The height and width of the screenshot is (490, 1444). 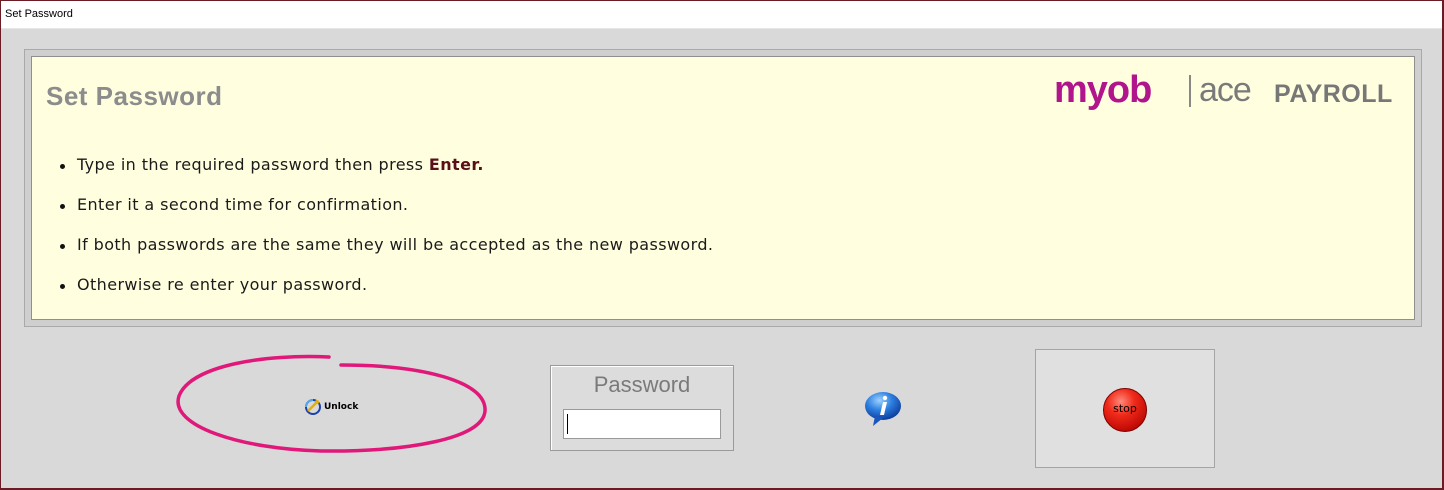 What do you see at coordinates (642, 408) in the screenshot?
I see `password-group: Password` at bounding box center [642, 408].